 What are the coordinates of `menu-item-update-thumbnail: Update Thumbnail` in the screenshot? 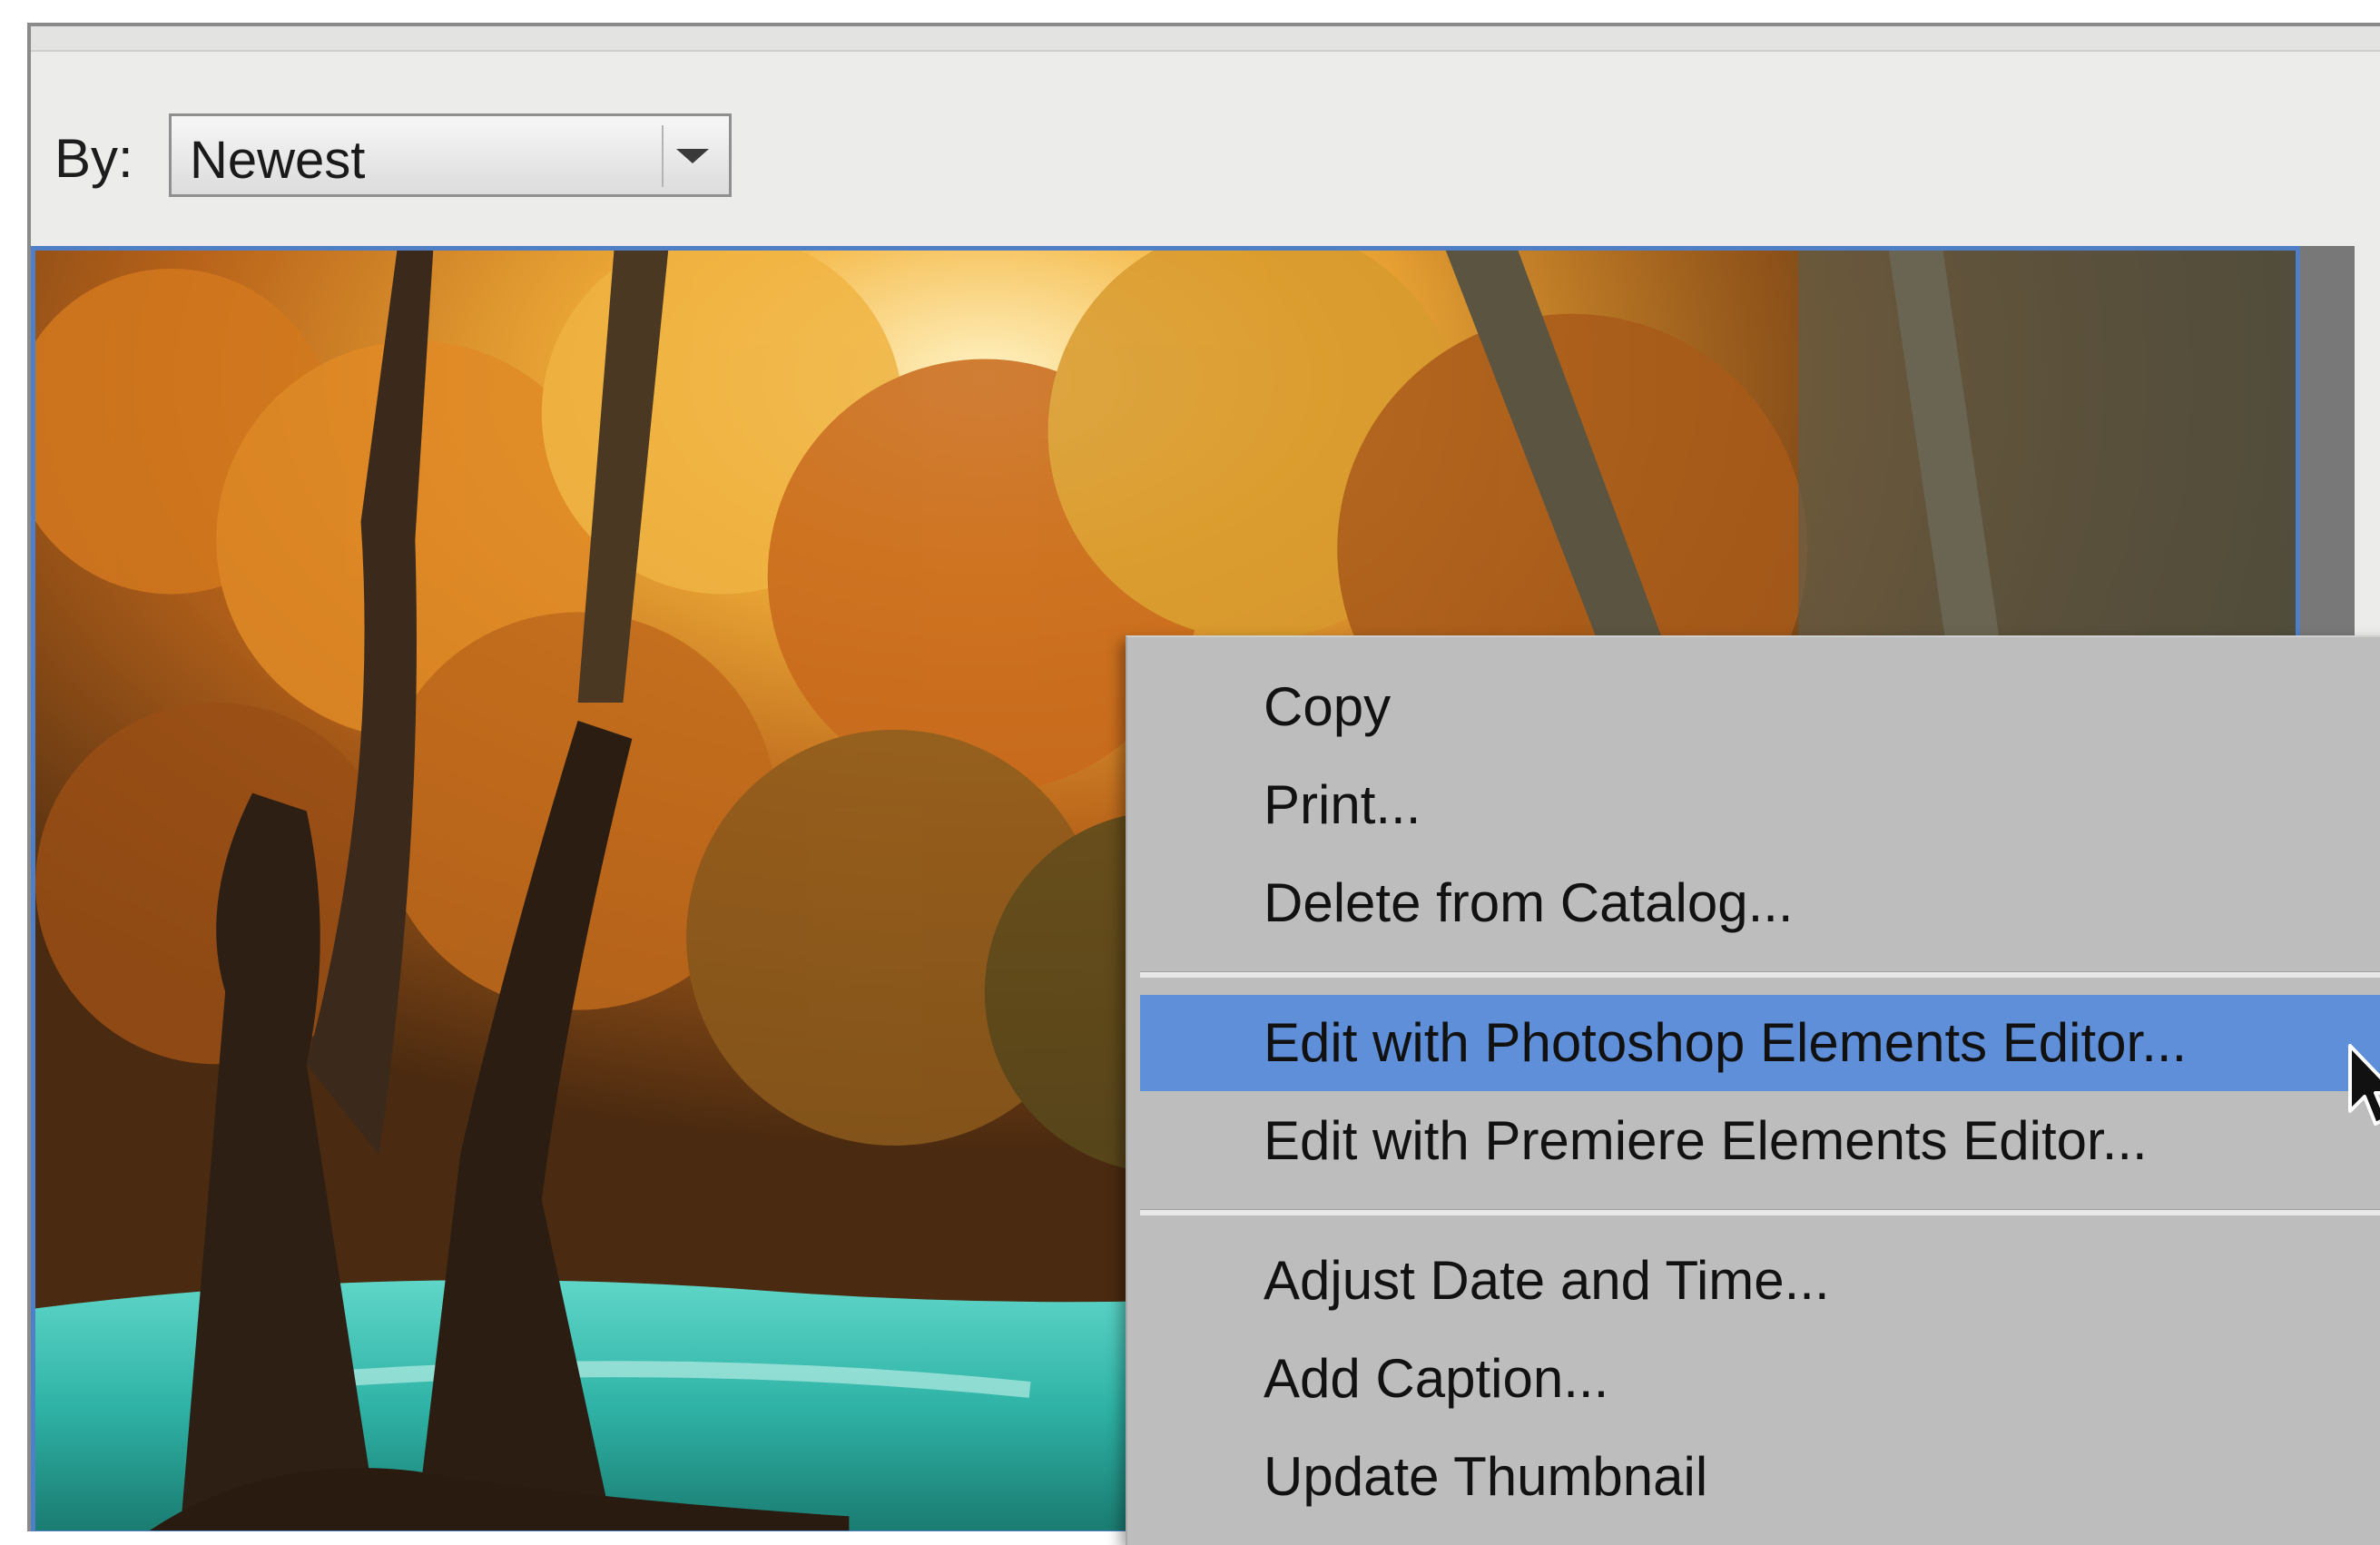 It's located at (1760, 1477).